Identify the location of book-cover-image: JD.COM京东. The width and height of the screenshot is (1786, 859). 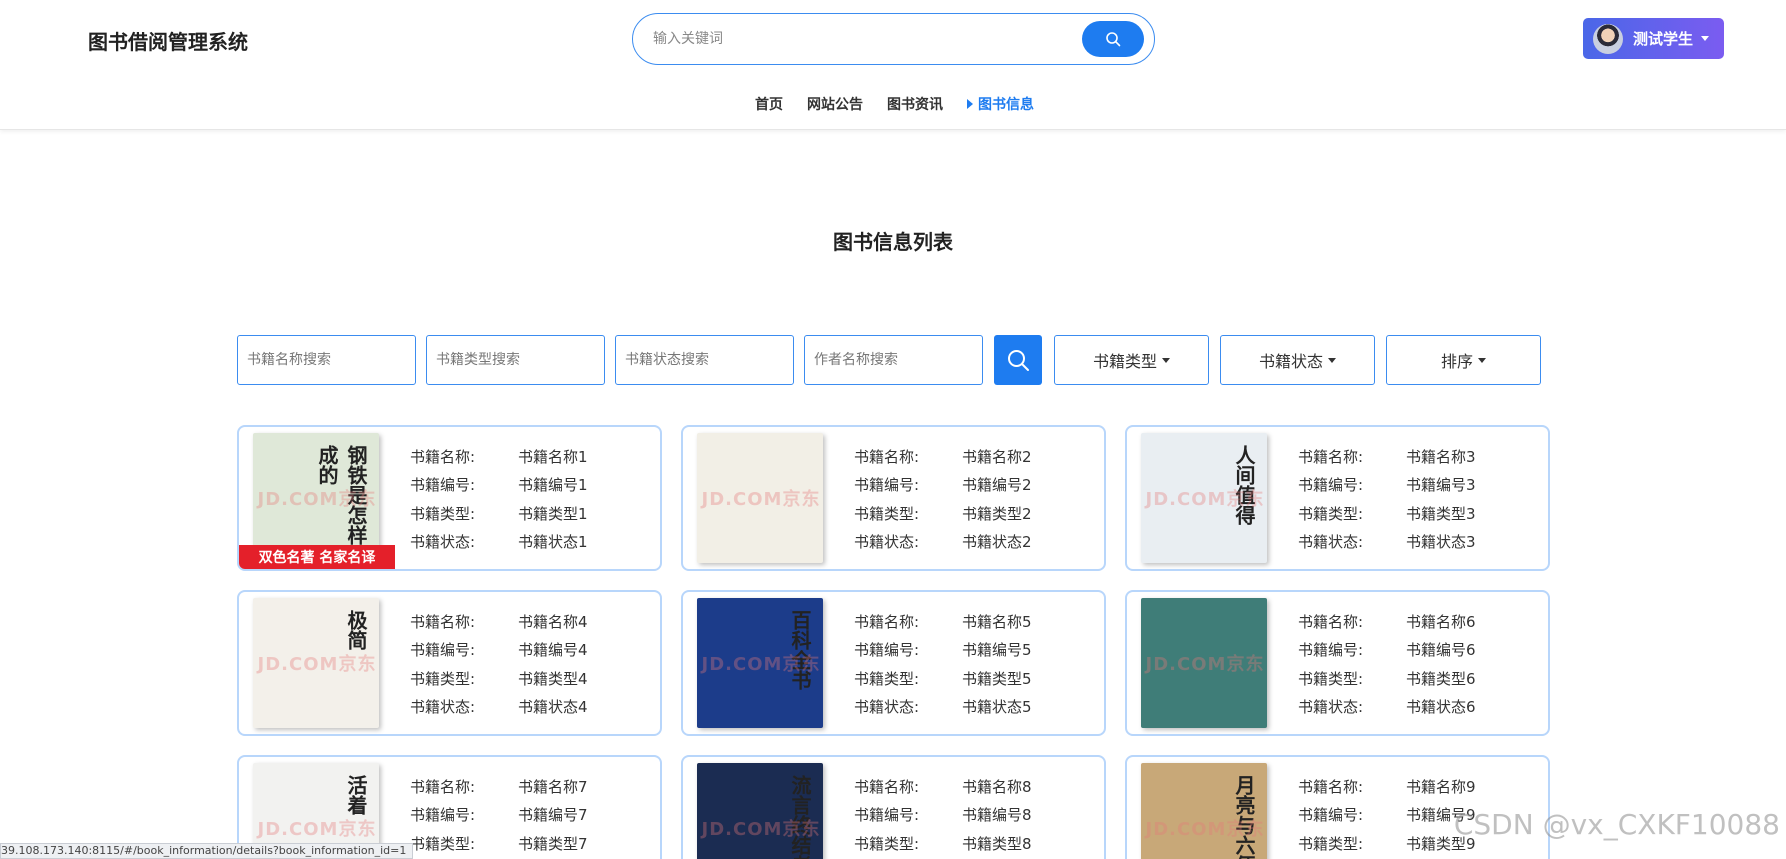
(1205, 663).